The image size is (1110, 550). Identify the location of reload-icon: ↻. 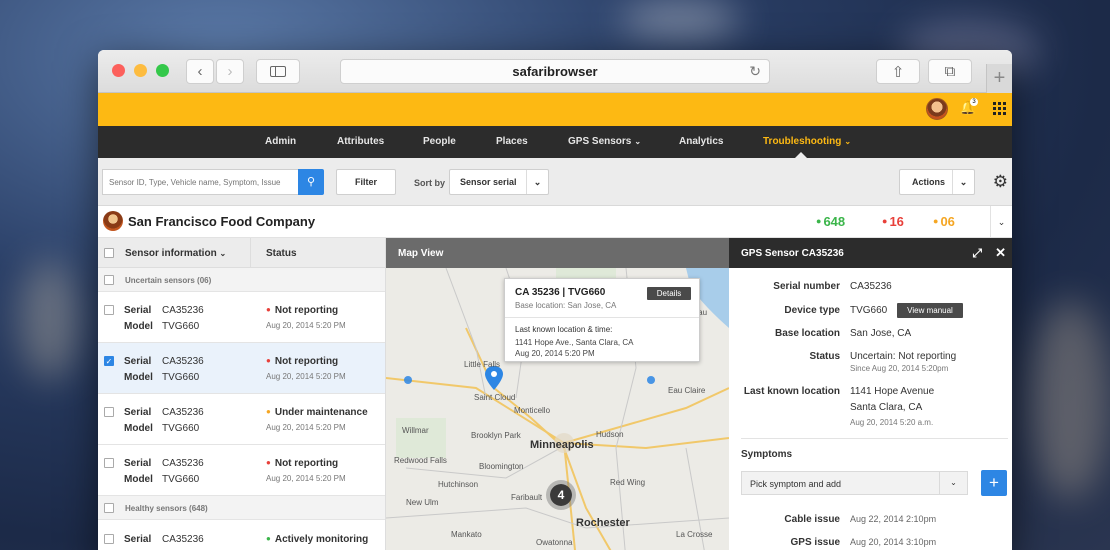
(755, 71).